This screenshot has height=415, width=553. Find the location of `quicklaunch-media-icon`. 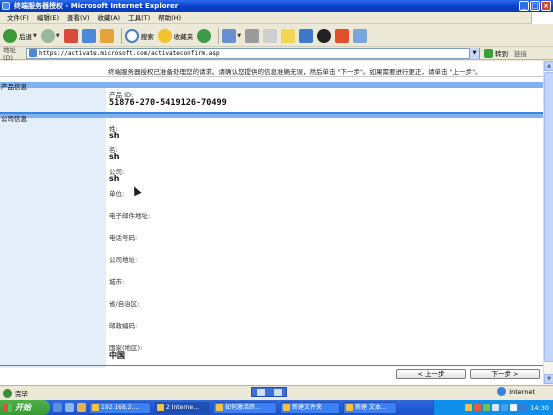

quicklaunch-media-icon is located at coordinates (81, 407).